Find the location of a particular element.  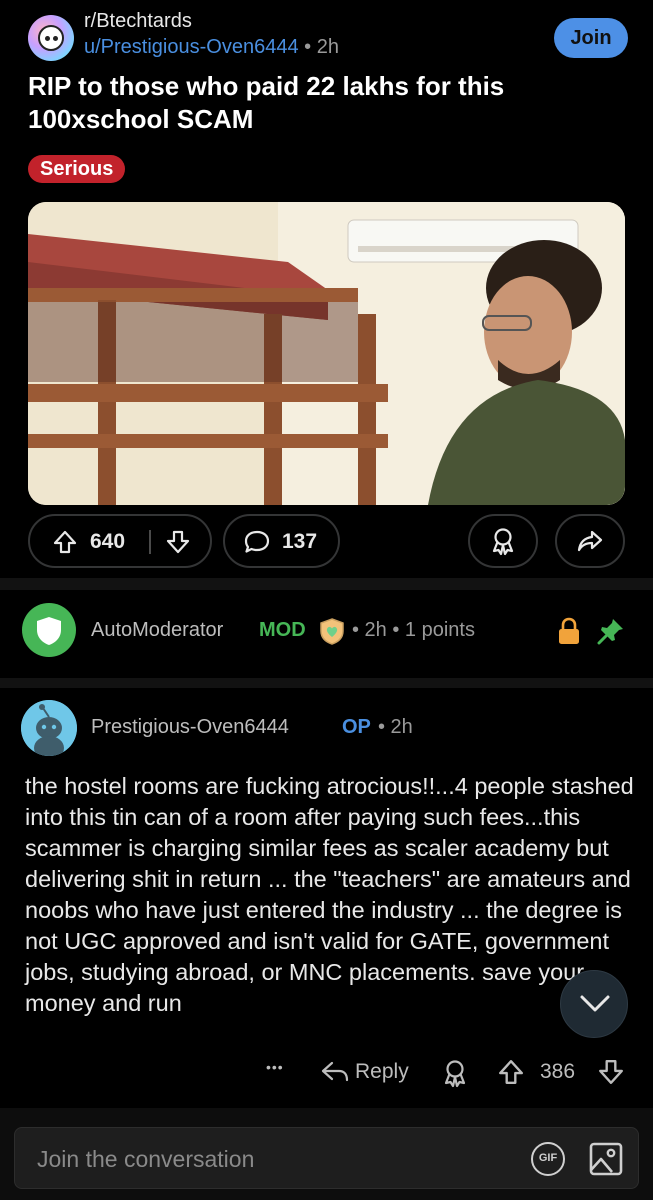

reply-button: Reply is located at coordinates (382, 1072).